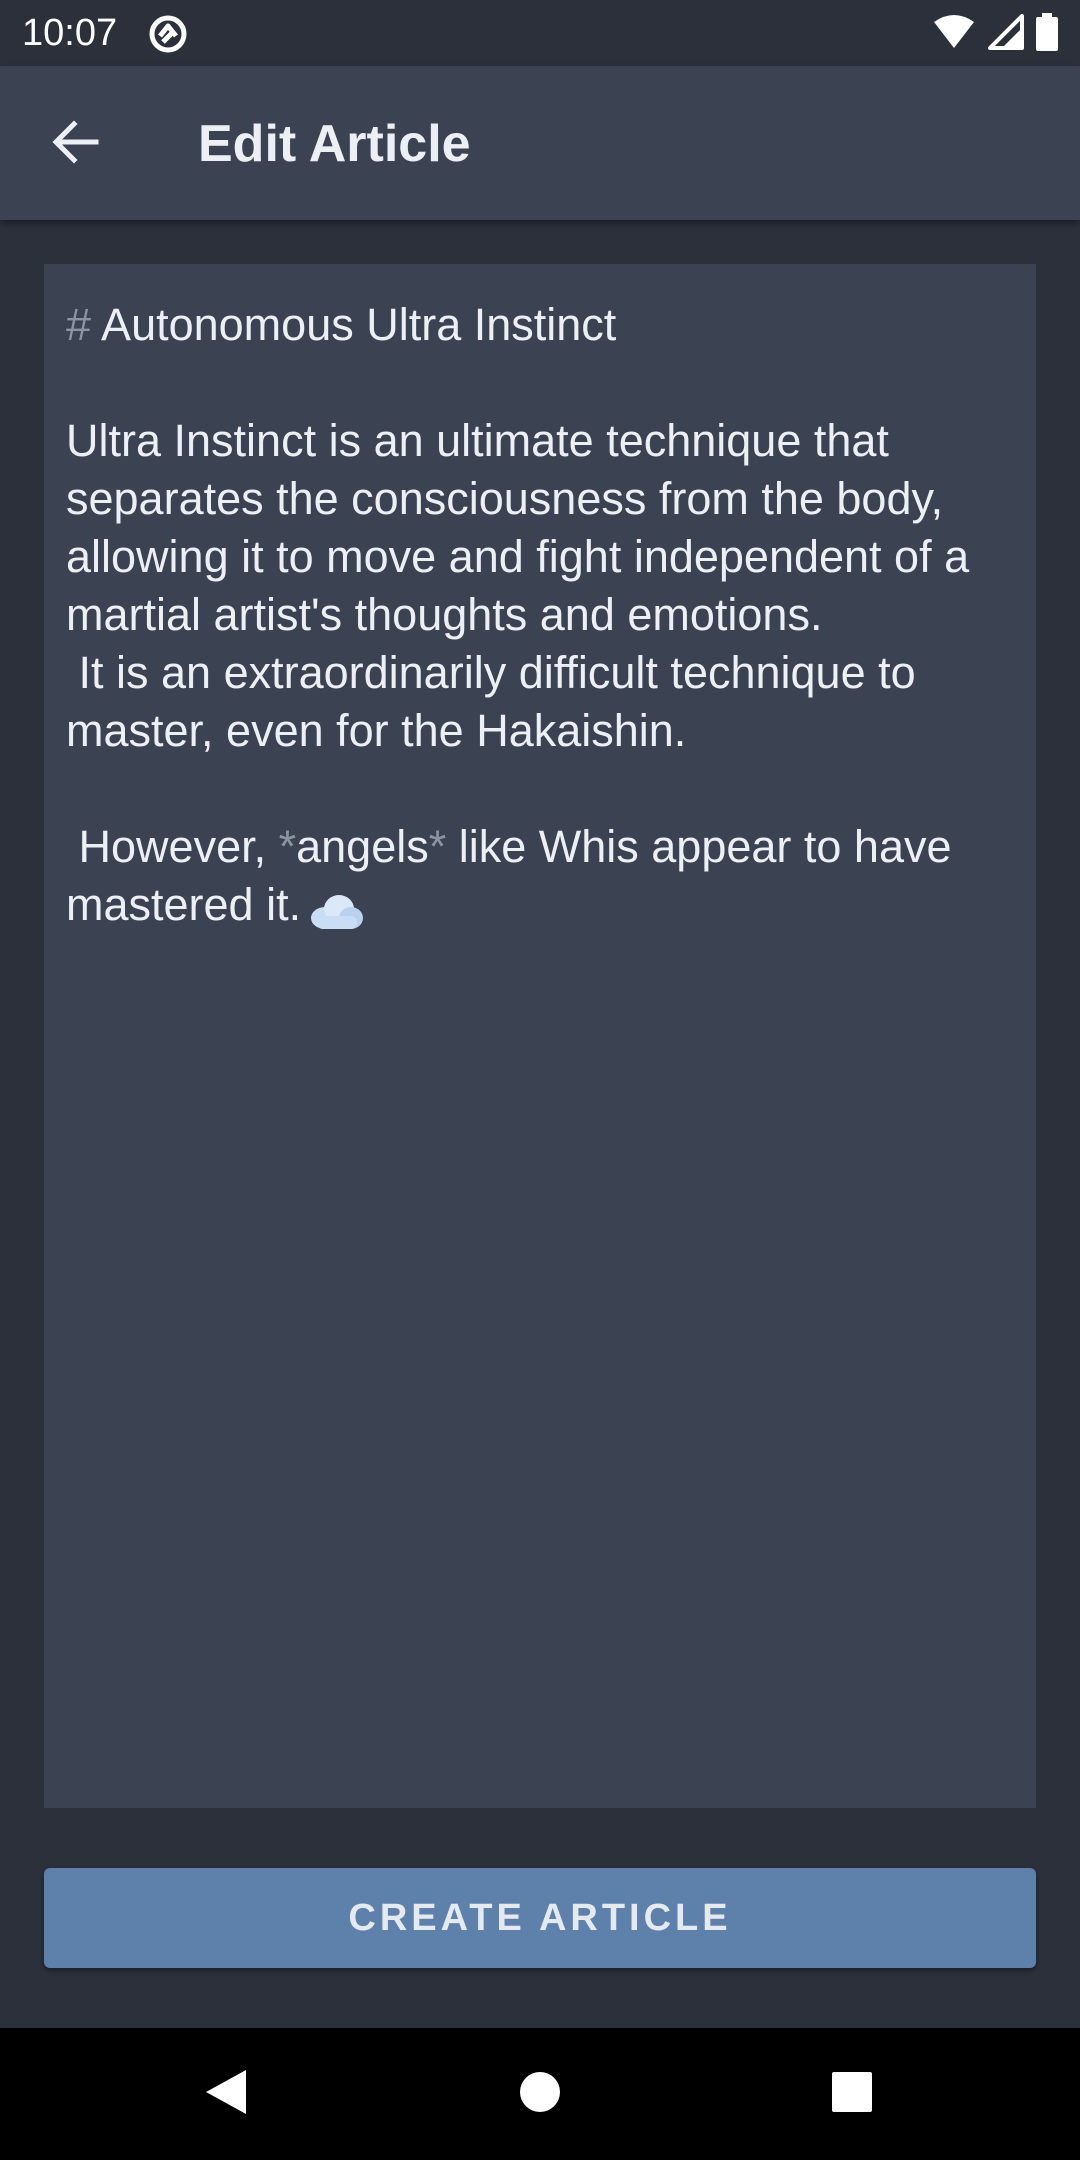  I want to click on nav-home-icon, so click(540, 2094).